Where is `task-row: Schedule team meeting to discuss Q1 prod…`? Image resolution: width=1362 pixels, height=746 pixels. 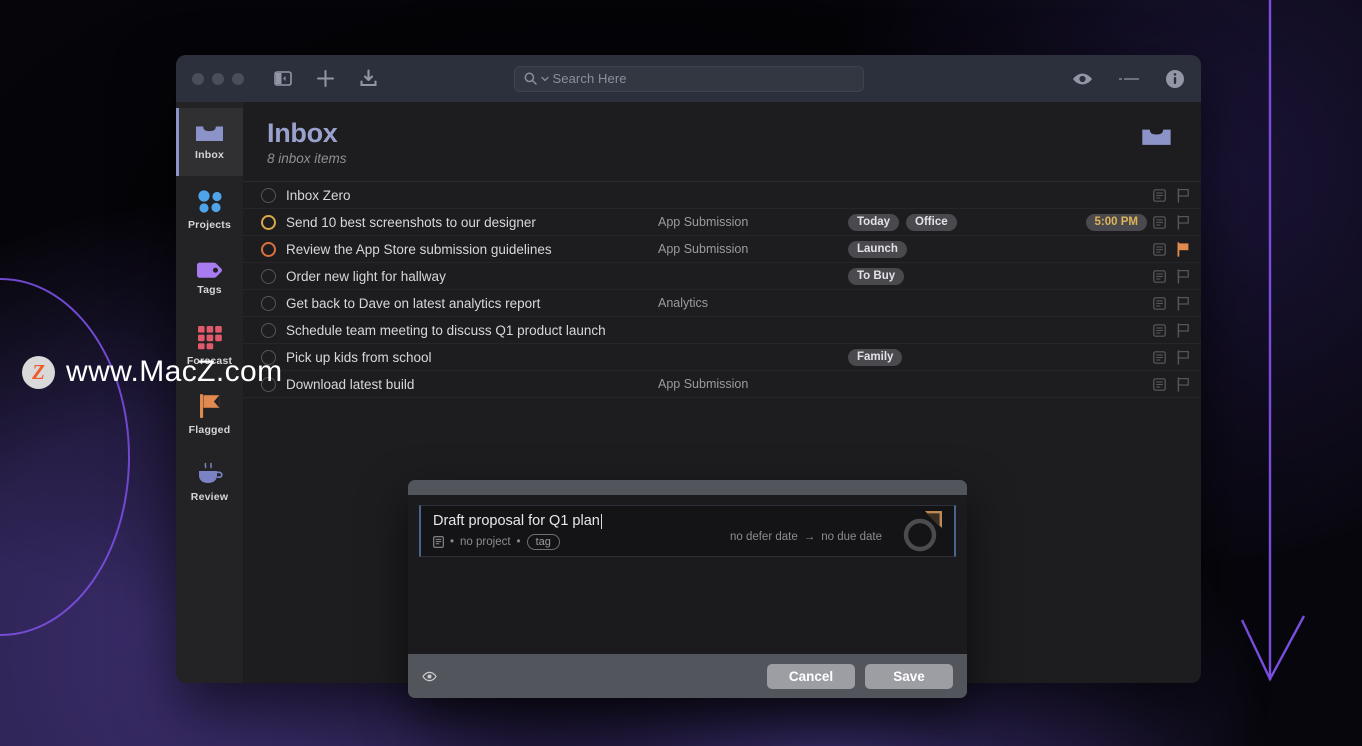
task-row: Schedule team meeting to discuss Q1 prod… is located at coordinates (722, 330).